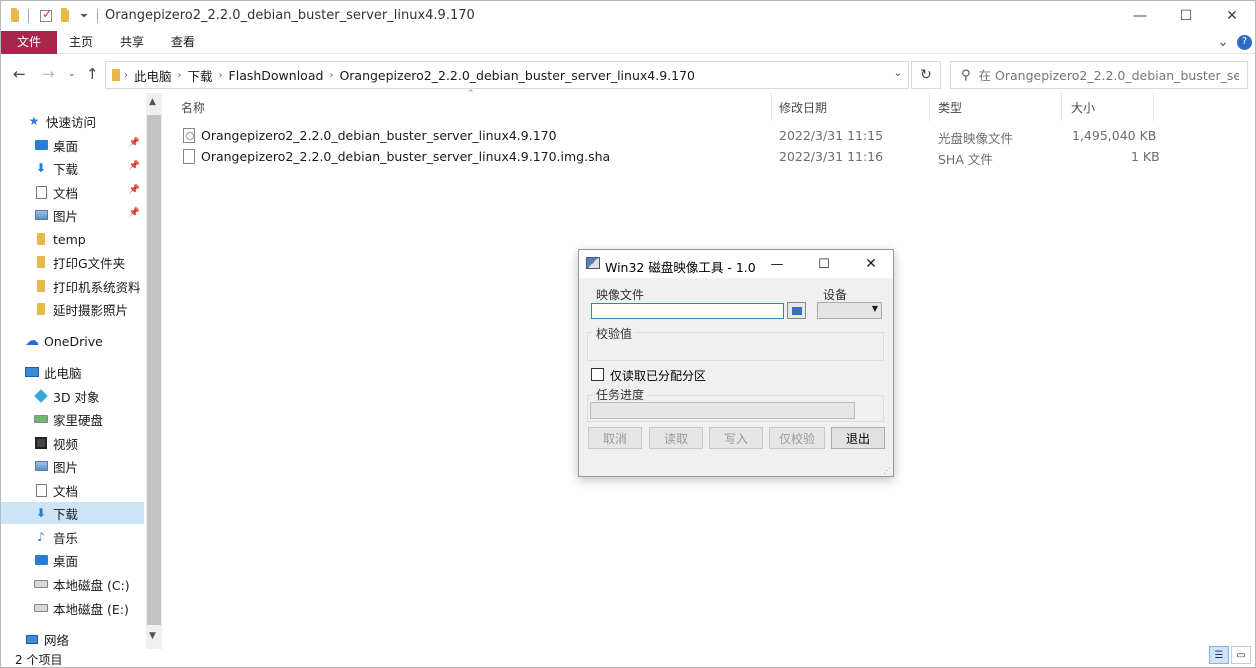 This screenshot has width=1256, height=668. What do you see at coordinates (1083, 107) in the screenshot?
I see `column-header-size: 大小` at bounding box center [1083, 107].